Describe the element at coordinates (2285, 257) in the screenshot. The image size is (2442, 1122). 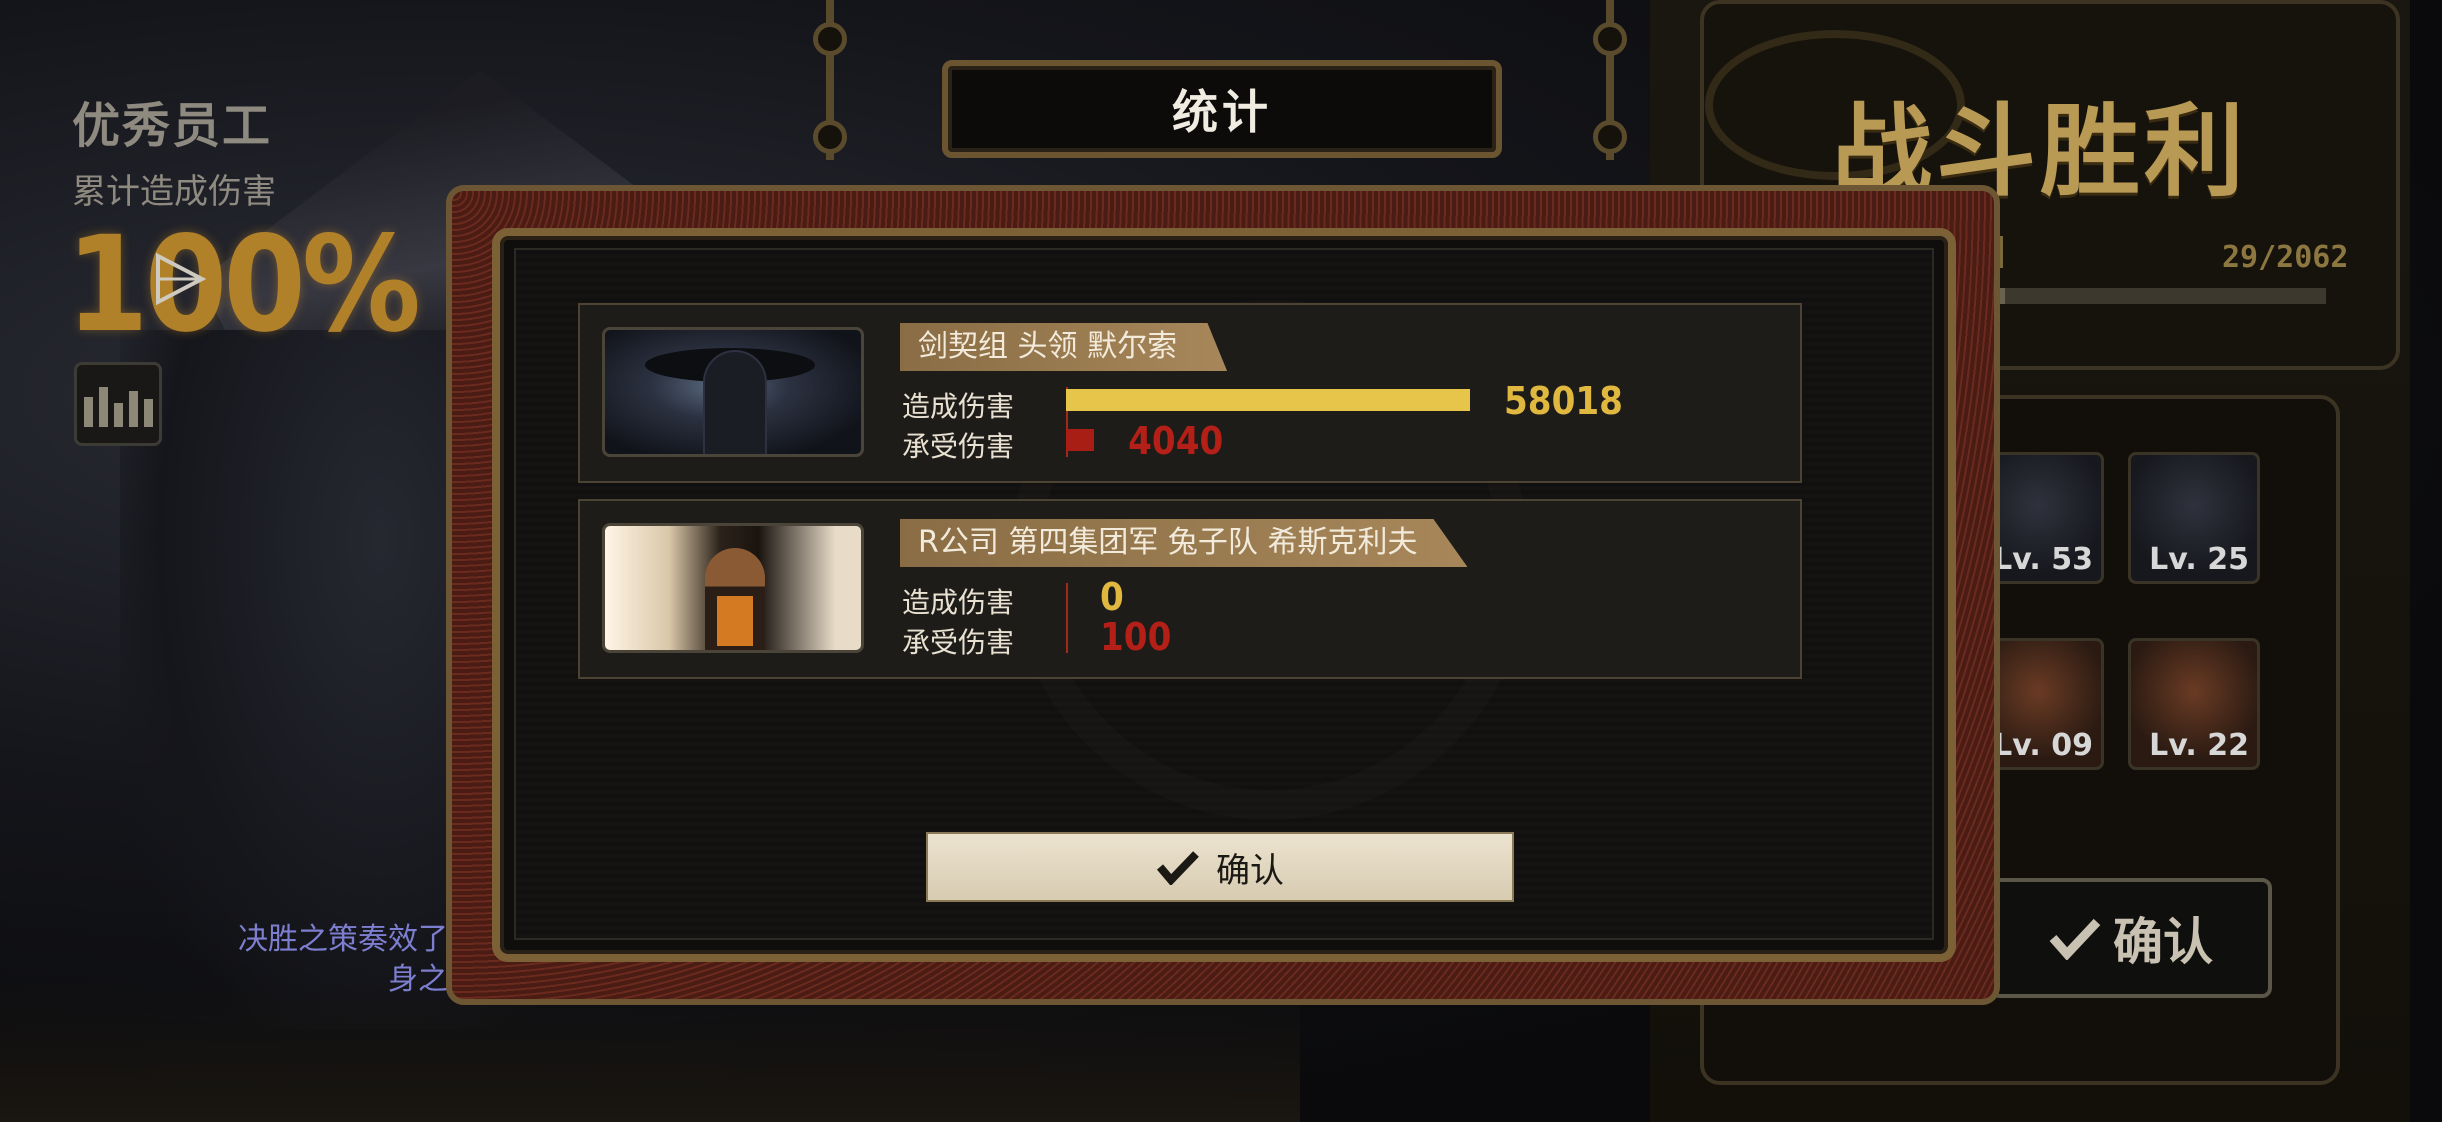
I see `exp-progress-text: 29/2062` at that location.